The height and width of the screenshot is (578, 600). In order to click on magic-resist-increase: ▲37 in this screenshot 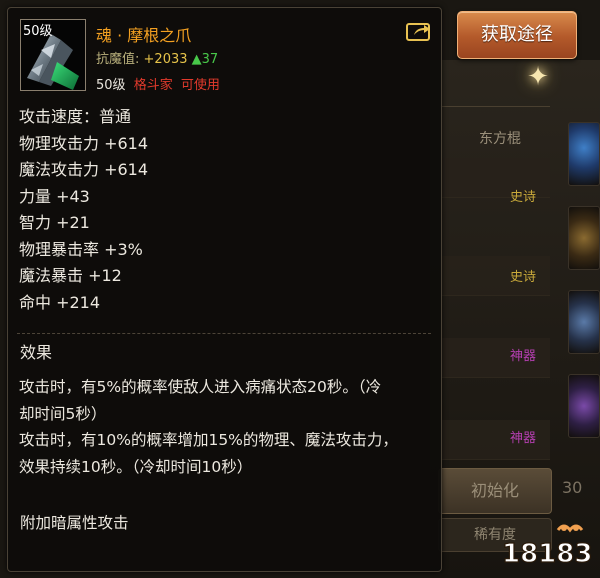, I will do `click(205, 59)`.